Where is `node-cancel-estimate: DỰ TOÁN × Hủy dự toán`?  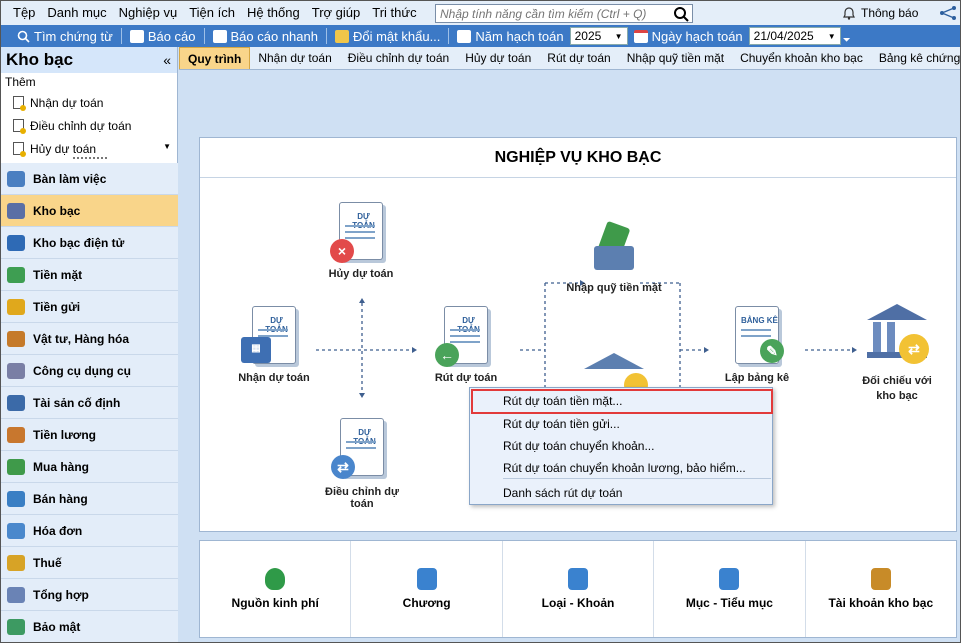 node-cancel-estimate: DỰ TOÁN × Hủy dự toán is located at coordinates (361, 241).